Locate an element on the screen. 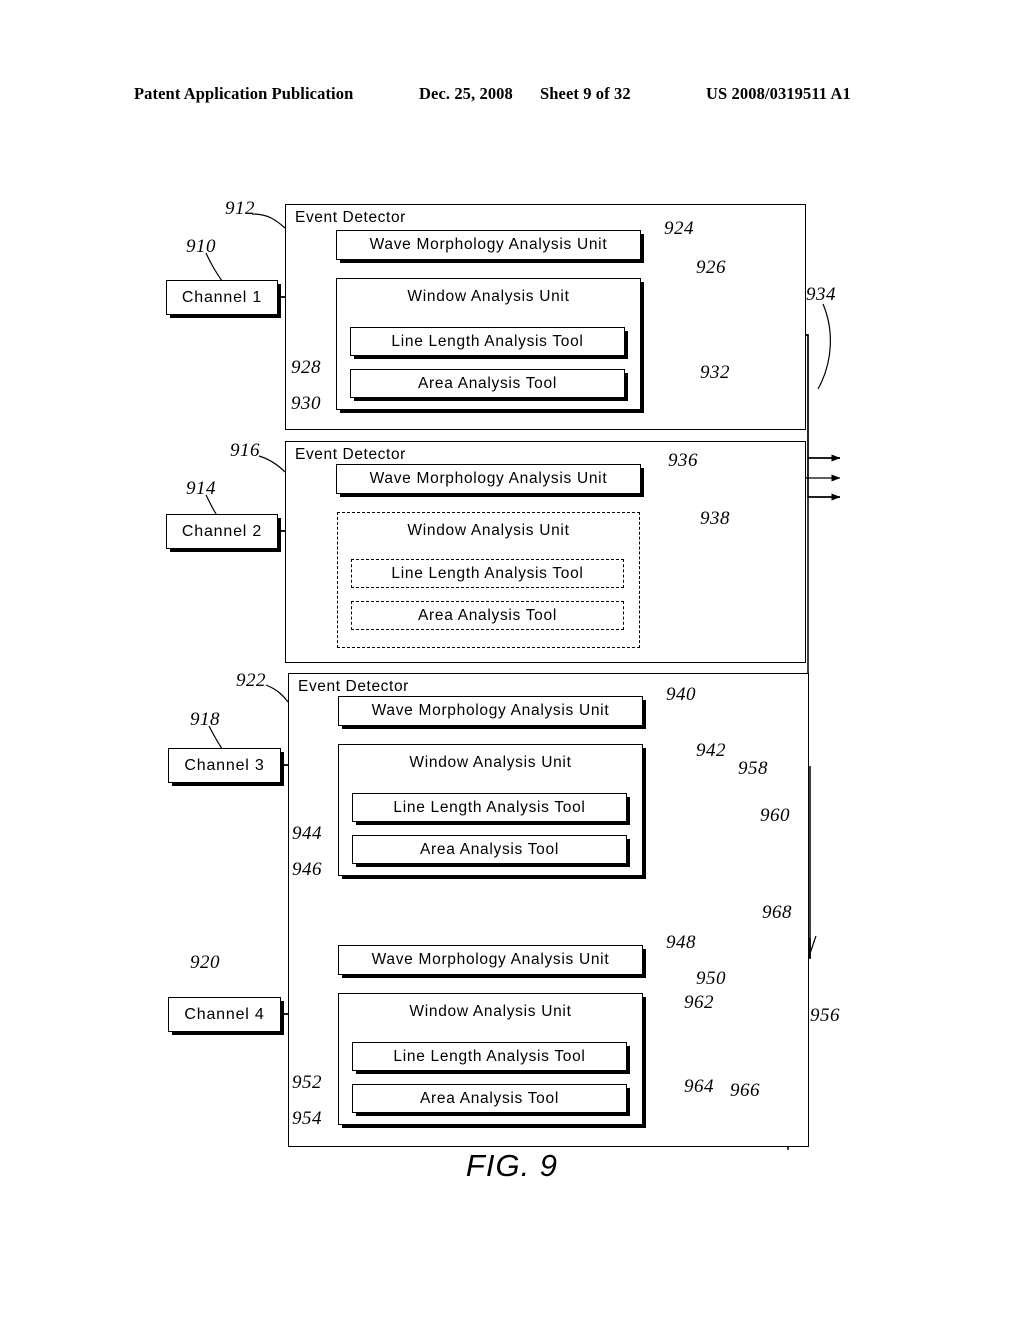  ref-956: 956 is located at coordinates (825, 1015).